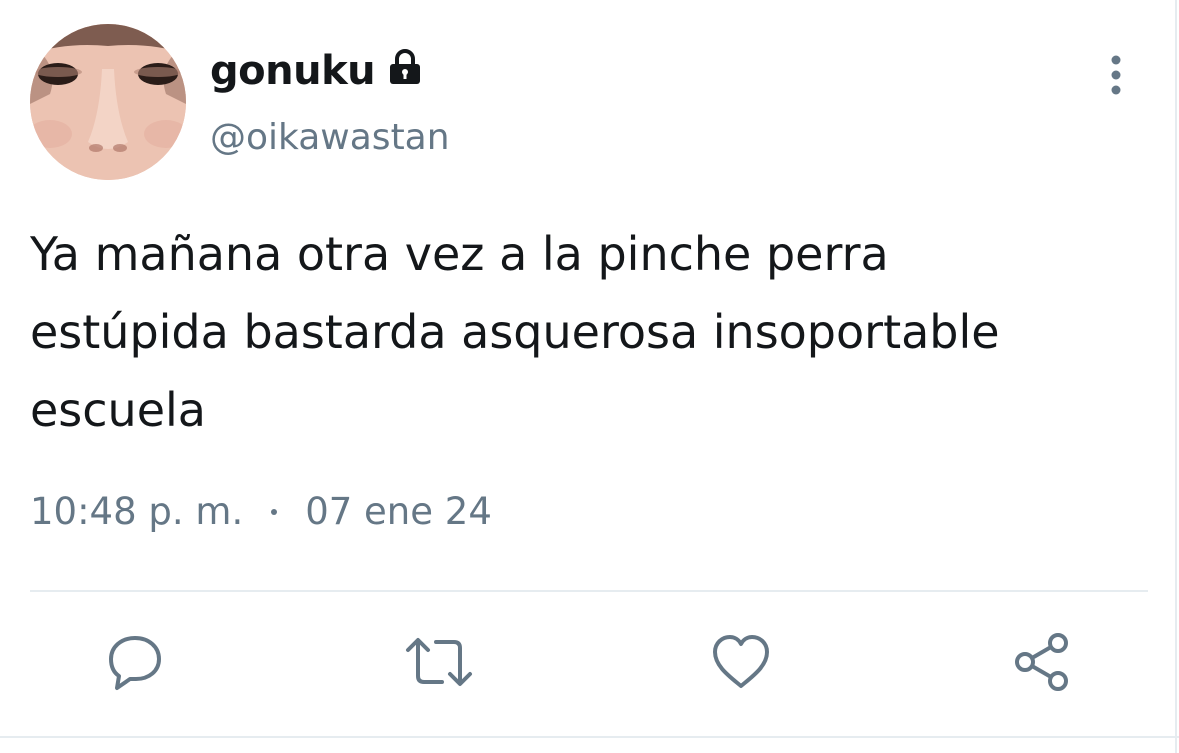  I want to click on reply-button, so click(135, 662).